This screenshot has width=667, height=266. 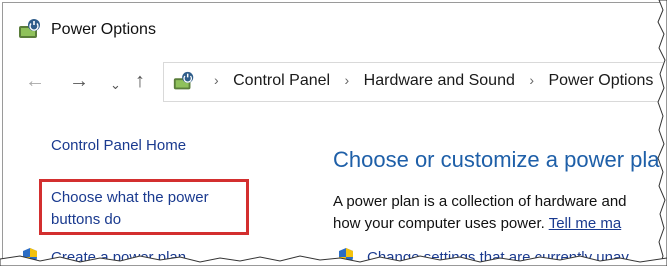 What do you see at coordinates (281, 80) in the screenshot?
I see `breadcrumb-control-panel: Control Panel` at bounding box center [281, 80].